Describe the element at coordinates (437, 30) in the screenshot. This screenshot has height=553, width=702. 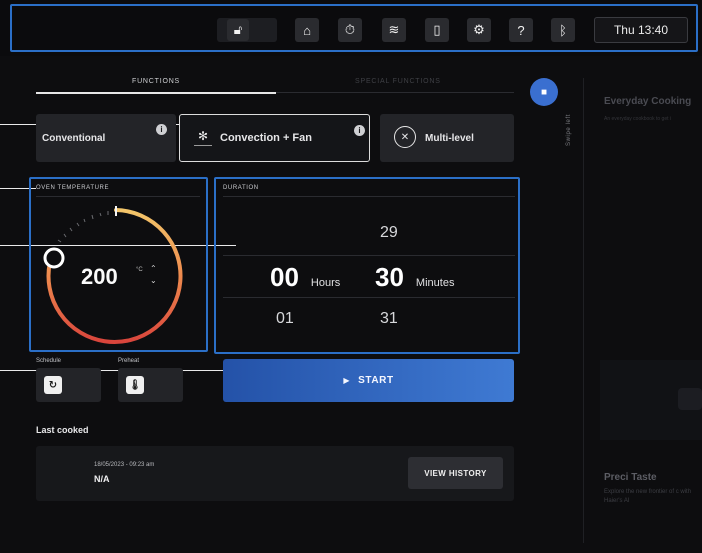
I see `remote-icon: ▯` at that location.